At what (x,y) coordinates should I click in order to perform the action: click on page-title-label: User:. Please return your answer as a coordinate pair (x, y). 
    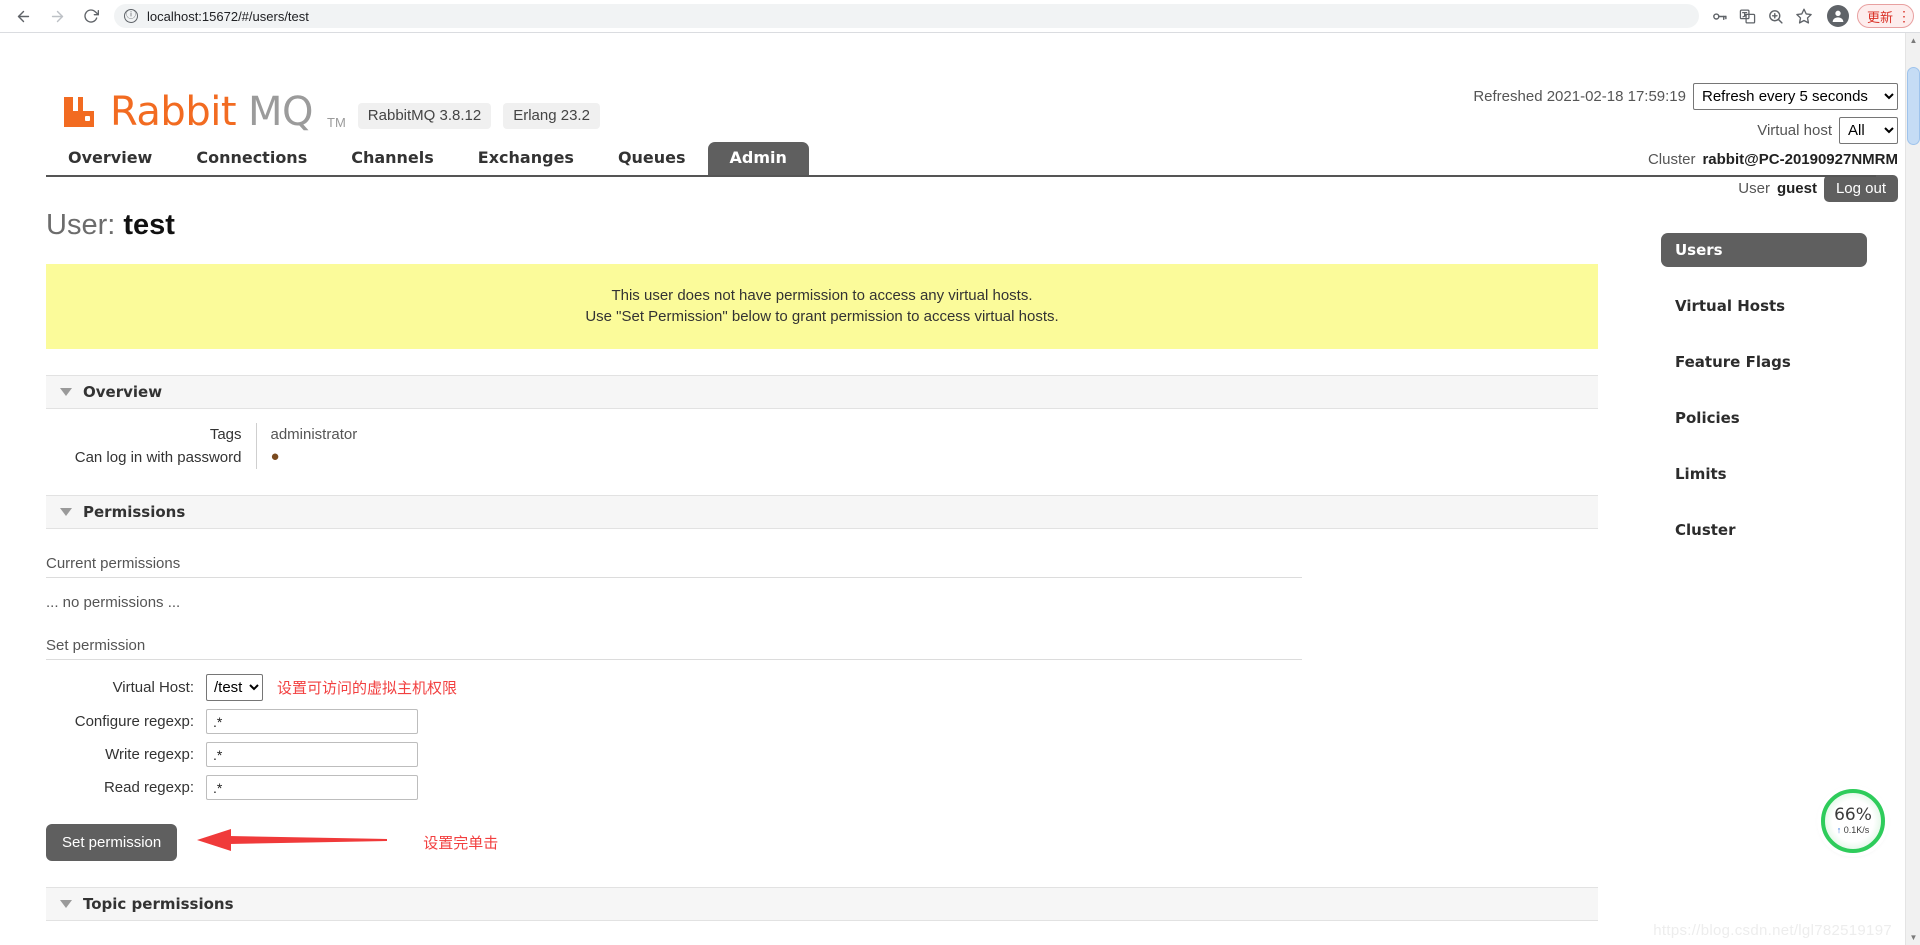
    Looking at the image, I should click on (81, 225).